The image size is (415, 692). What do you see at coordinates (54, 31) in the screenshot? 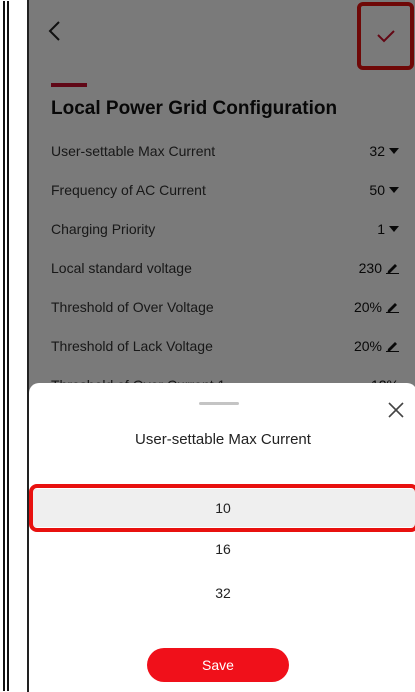
I see `chevron-left-icon` at bounding box center [54, 31].